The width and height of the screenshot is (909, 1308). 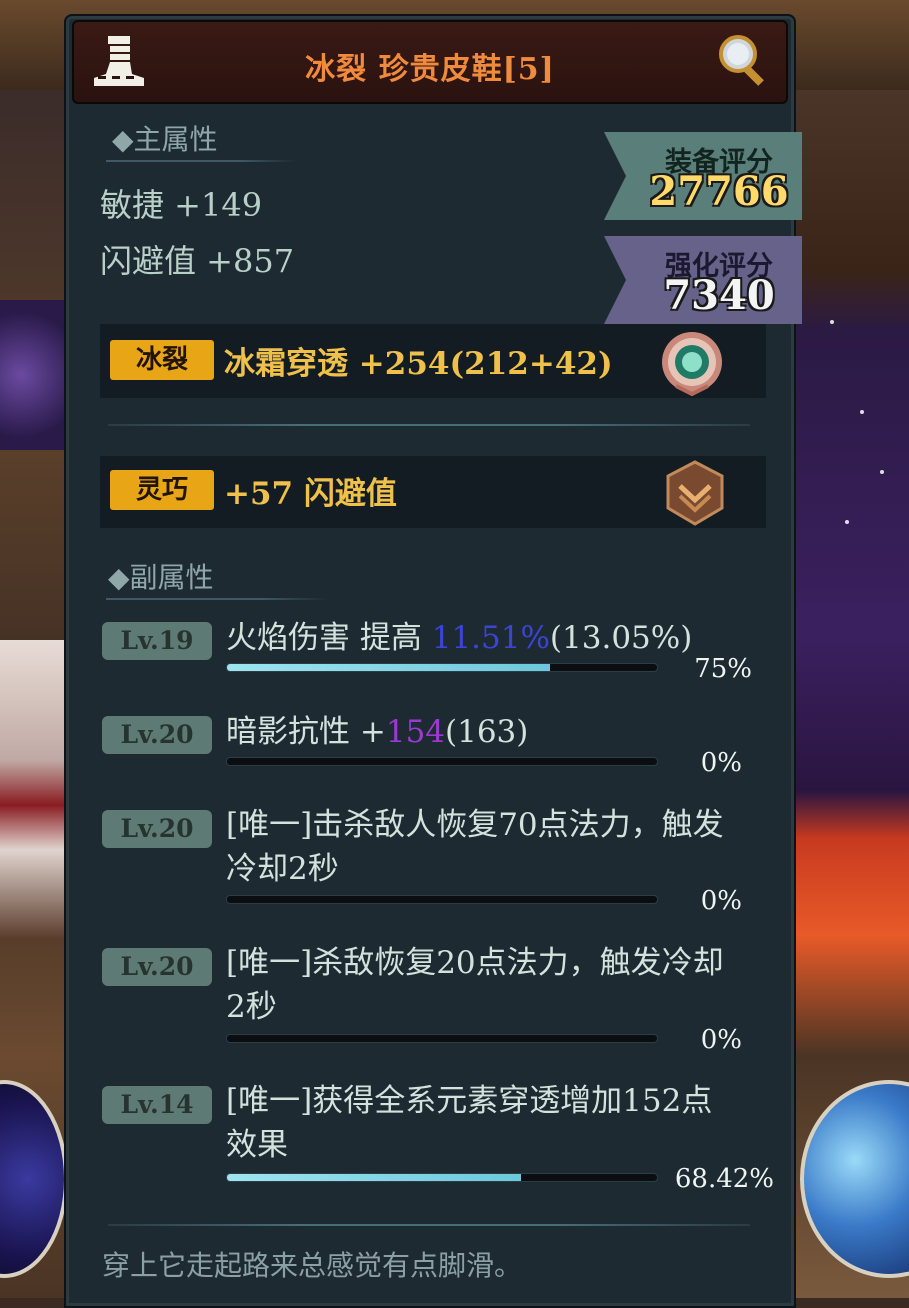 I want to click on enchant-slot: 冰裂 冰霜穿透 +254(212+42), so click(x=433, y=361).